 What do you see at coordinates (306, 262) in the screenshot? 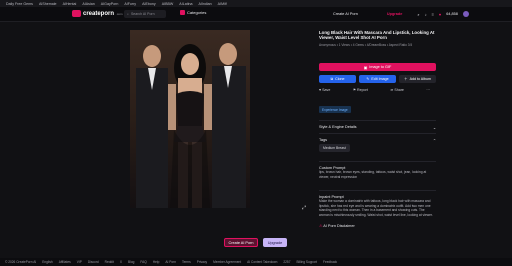
I see `footer-link: Billing Support` at bounding box center [306, 262].